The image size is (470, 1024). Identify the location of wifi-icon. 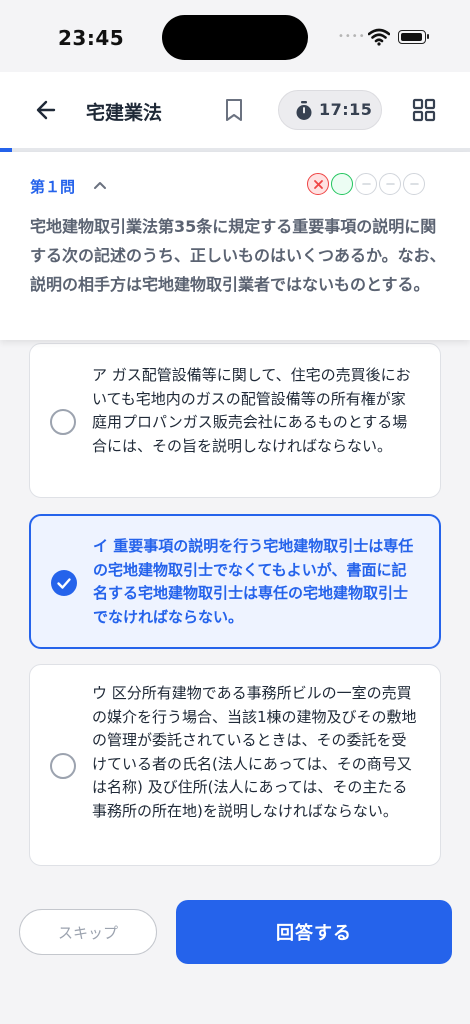
(379, 37).